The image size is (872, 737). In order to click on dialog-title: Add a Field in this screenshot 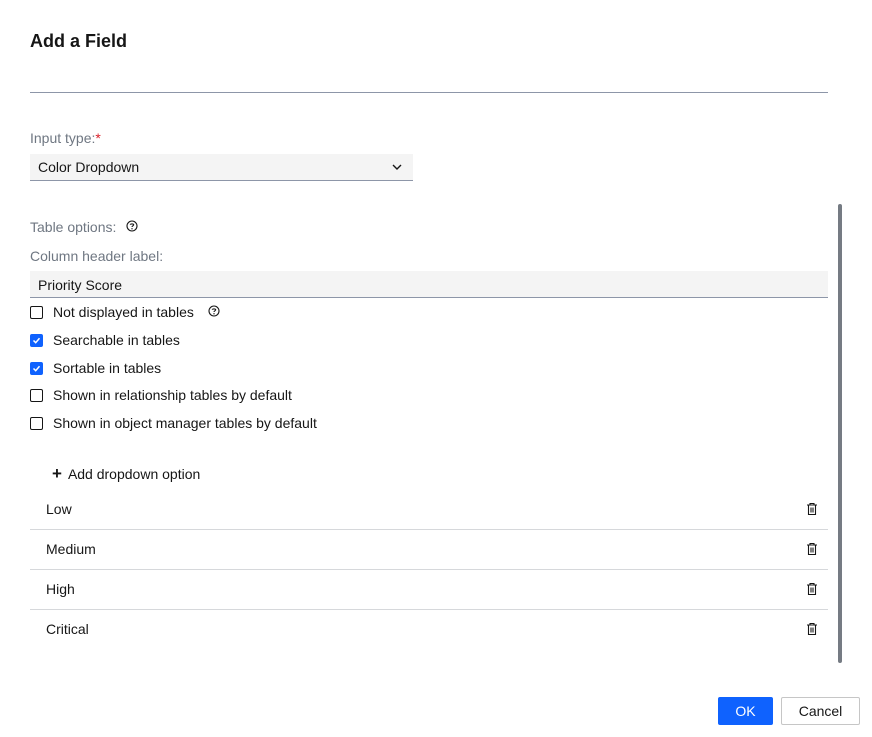, I will do `click(79, 41)`.